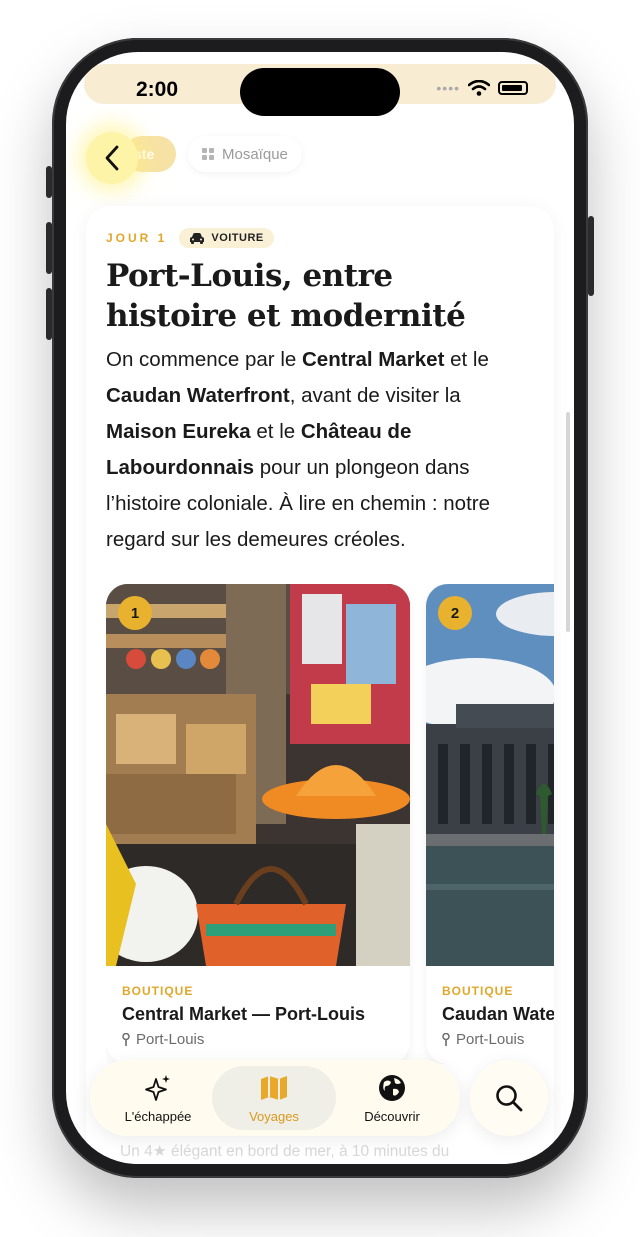  What do you see at coordinates (255, 154) in the screenshot?
I see `mosaique-label: Mosaïque` at bounding box center [255, 154].